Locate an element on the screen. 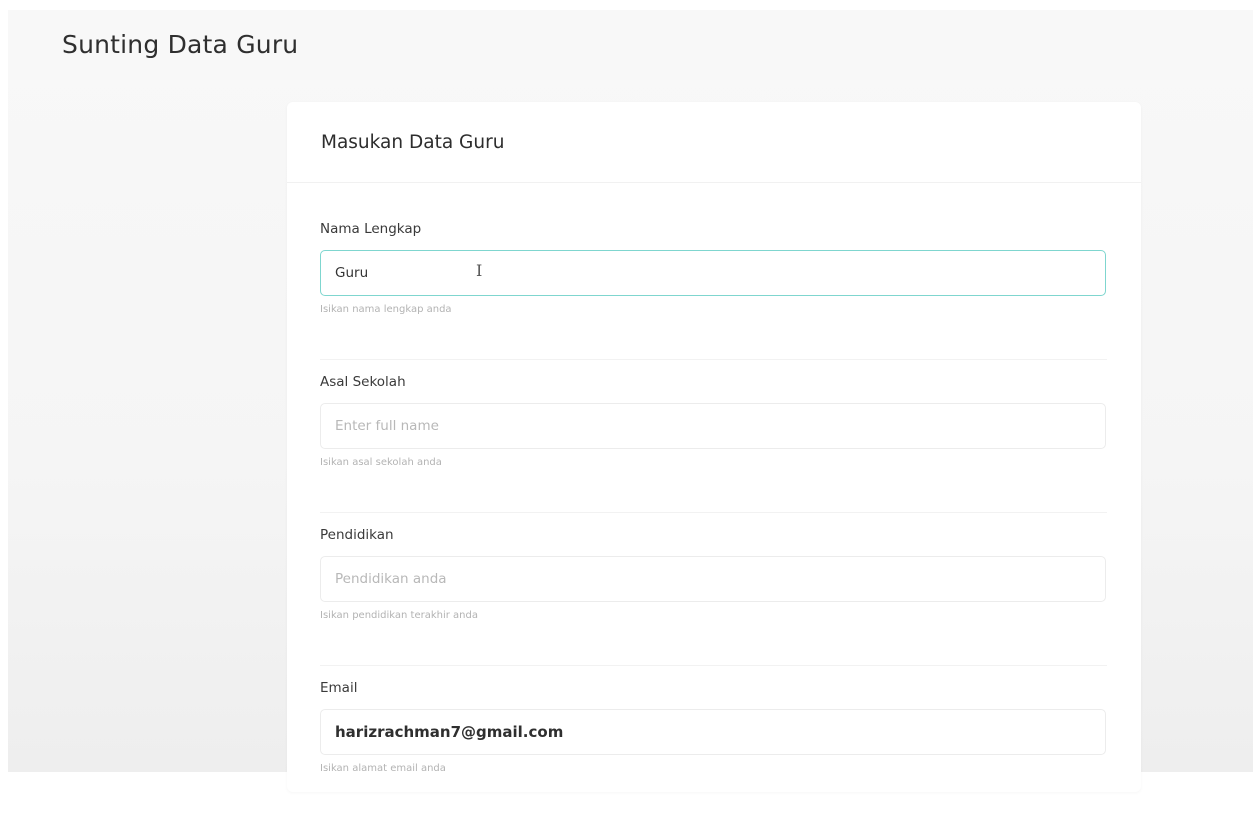  field-label-nama-lengkap: Nama Lengkap is located at coordinates (371, 229).